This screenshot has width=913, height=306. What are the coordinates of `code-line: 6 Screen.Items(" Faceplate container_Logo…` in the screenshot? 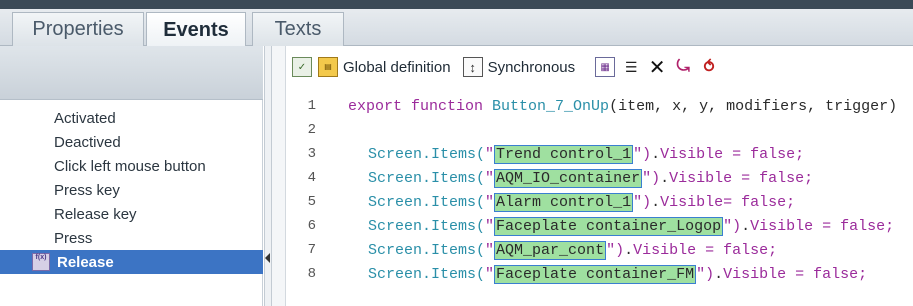 It's located at (599, 226).